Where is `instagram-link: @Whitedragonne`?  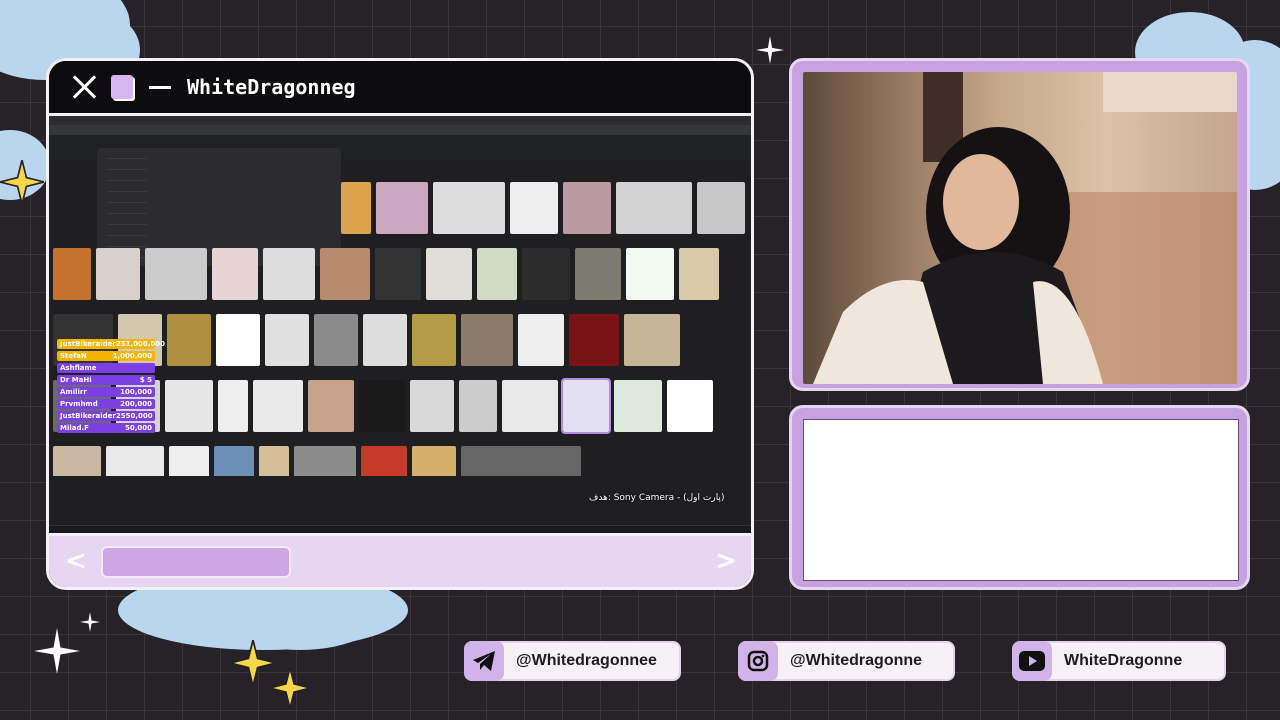 instagram-link: @Whitedragonne is located at coordinates (846, 661).